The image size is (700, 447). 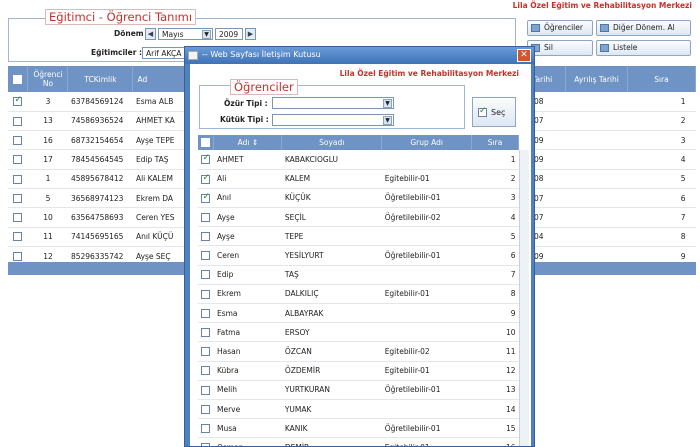 What do you see at coordinates (426, 351) in the screenshot?
I see `grup-adi-cell: Egitebilir-02` at bounding box center [426, 351].